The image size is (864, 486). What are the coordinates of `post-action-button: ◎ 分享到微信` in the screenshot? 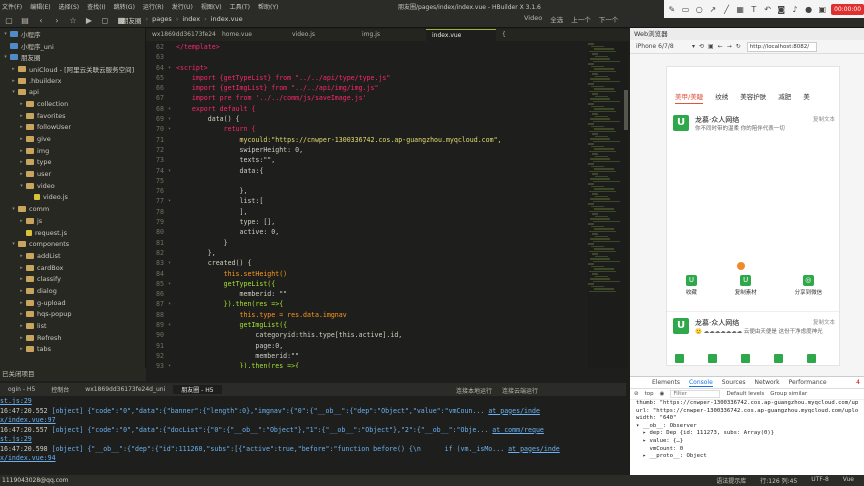 It's located at (808, 285).